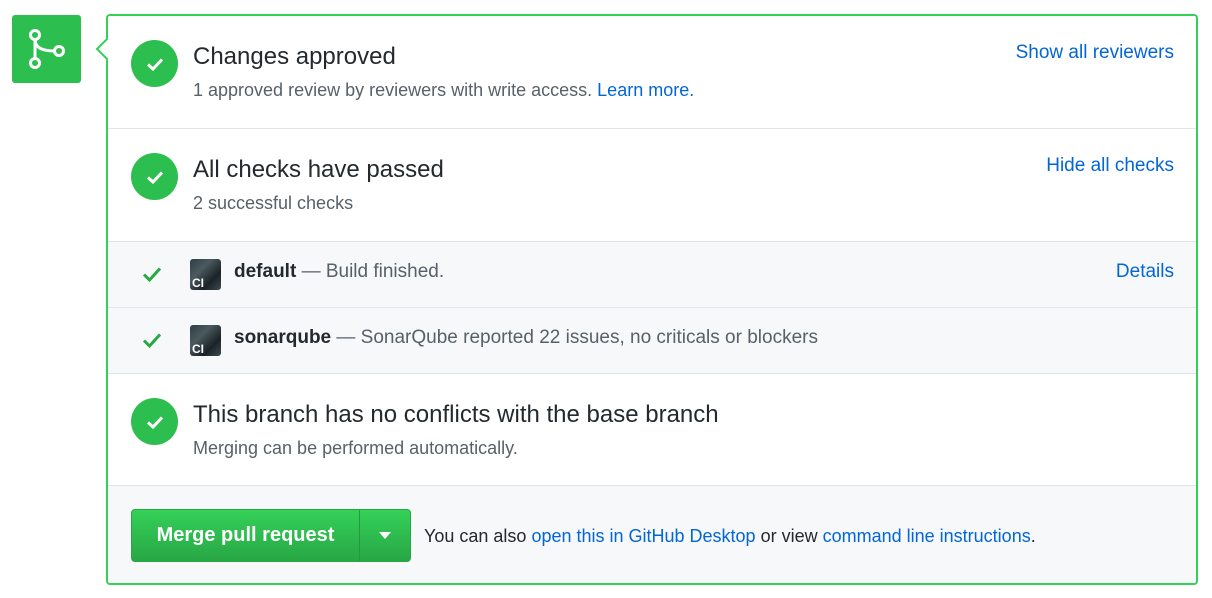 The image size is (1212, 598). Describe the element at coordinates (1110, 166) in the screenshot. I see `hide-all-checks-link: Hide all checks` at that location.